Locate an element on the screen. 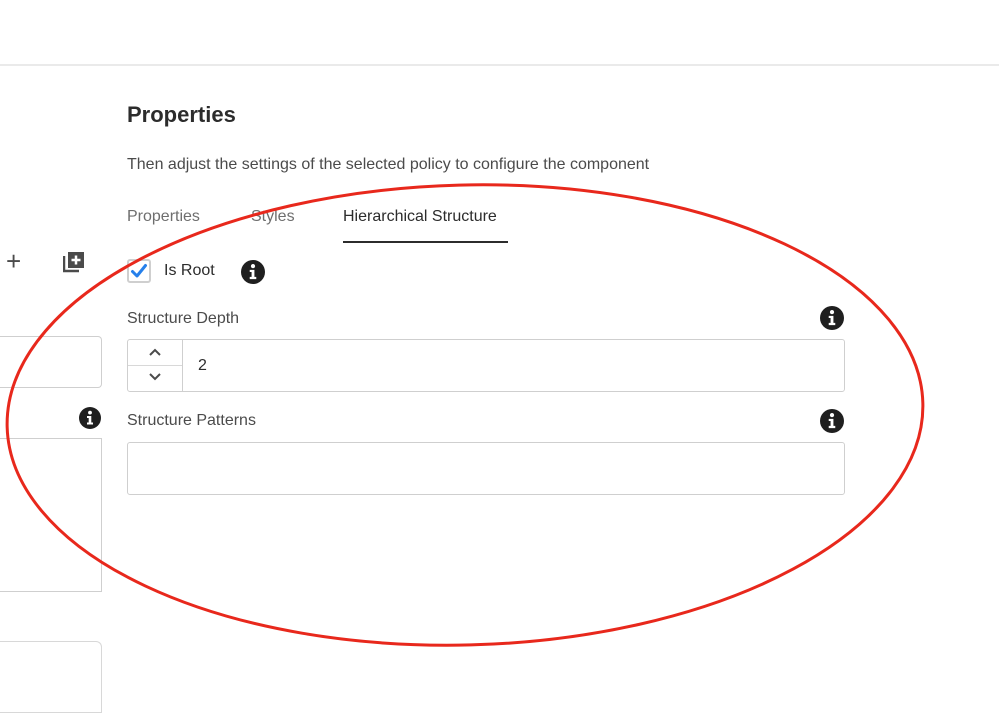  left-input-field is located at coordinates (51, 362).